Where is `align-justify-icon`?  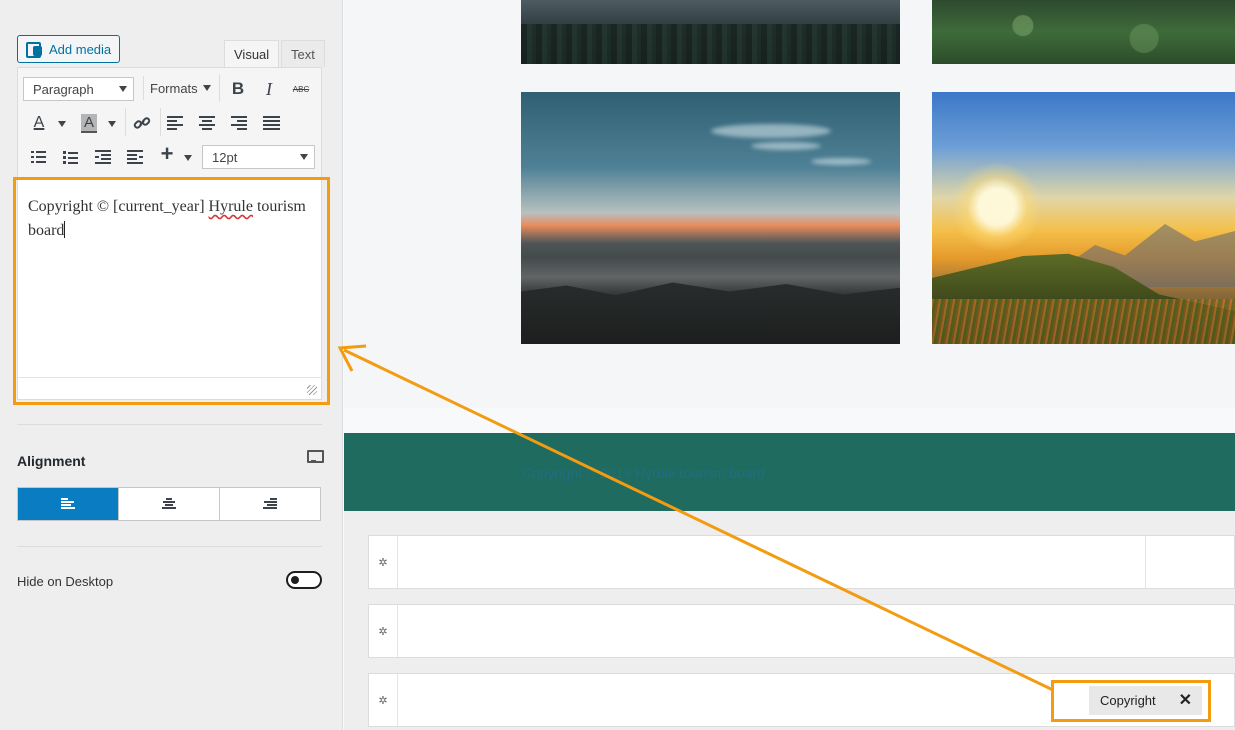 align-justify-icon is located at coordinates (271, 123).